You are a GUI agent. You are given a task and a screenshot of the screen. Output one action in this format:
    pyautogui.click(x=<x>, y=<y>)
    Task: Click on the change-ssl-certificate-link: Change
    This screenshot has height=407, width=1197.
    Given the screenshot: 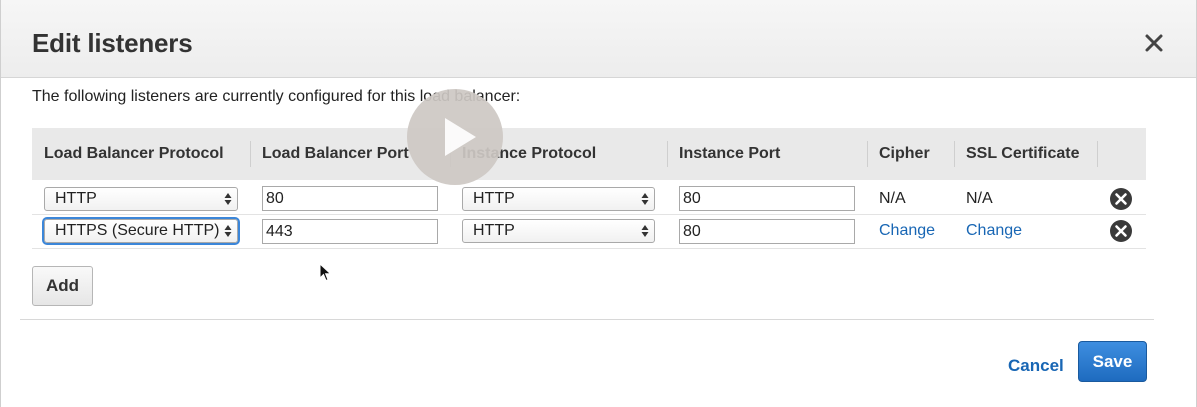 What is the action you would take?
    pyautogui.click(x=994, y=230)
    